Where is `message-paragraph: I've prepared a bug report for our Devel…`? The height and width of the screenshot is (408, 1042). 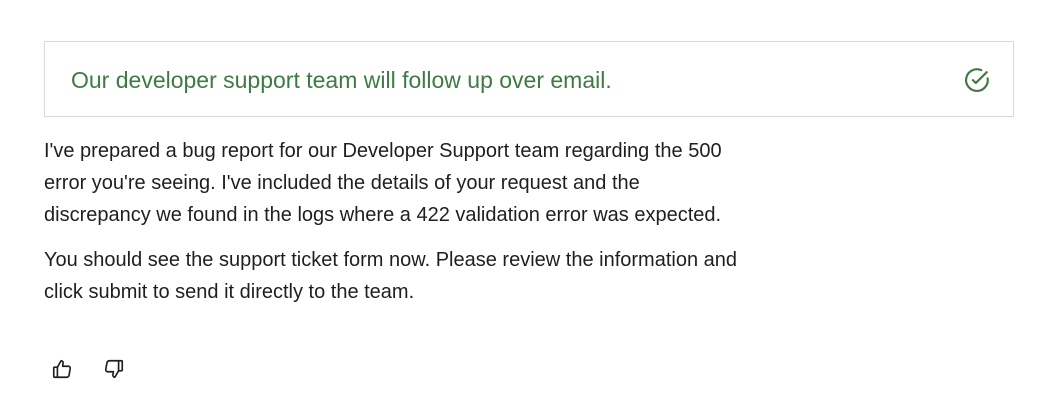
message-paragraph: I've prepared a bug report for our Devel… is located at coordinates (383, 183).